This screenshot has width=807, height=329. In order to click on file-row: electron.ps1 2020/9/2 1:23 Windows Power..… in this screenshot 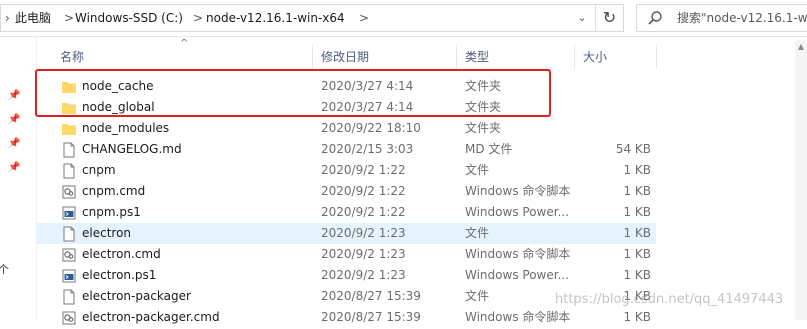, I will do `click(346, 275)`.